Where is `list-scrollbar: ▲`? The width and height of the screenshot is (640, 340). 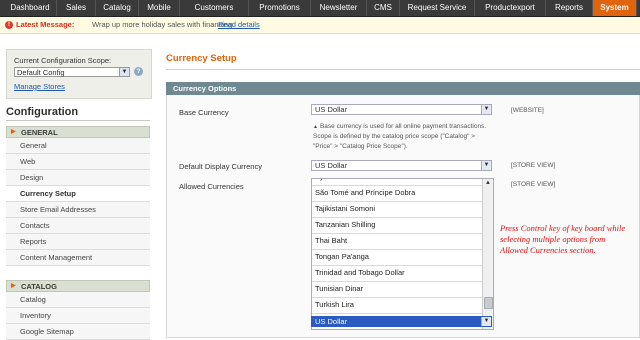
list-scrollbar: ▲ is located at coordinates (487, 254).